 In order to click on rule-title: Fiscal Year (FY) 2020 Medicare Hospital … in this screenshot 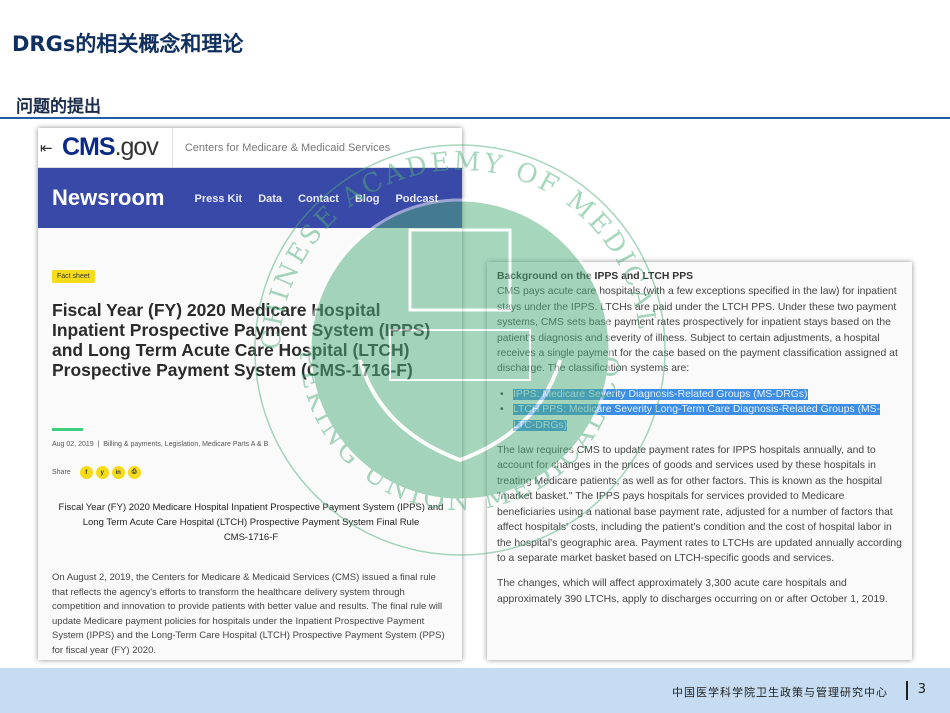, I will do `click(251, 515)`.